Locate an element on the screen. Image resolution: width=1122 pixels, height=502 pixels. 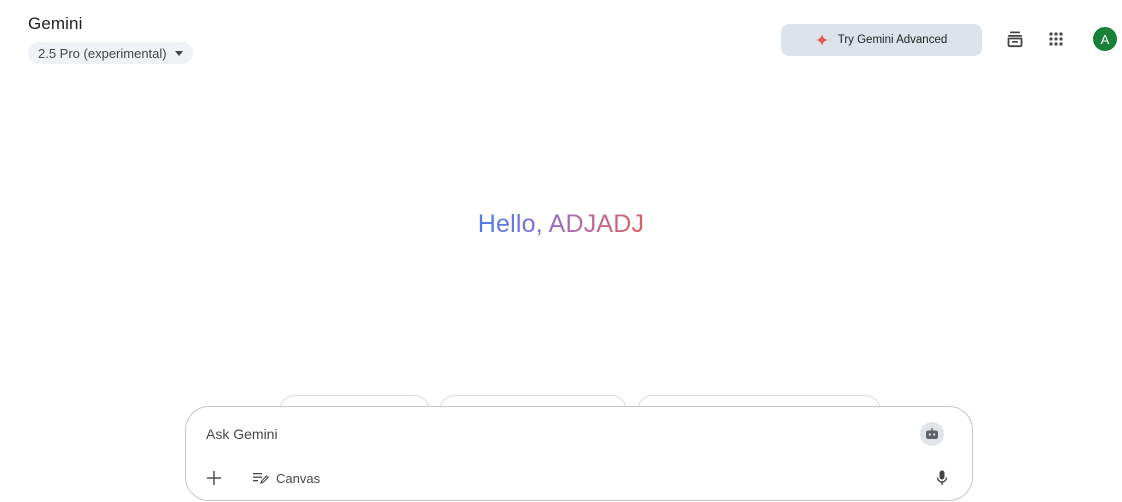
model-picker: 2.5 Pro (experimental) is located at coordinates (110, 53).